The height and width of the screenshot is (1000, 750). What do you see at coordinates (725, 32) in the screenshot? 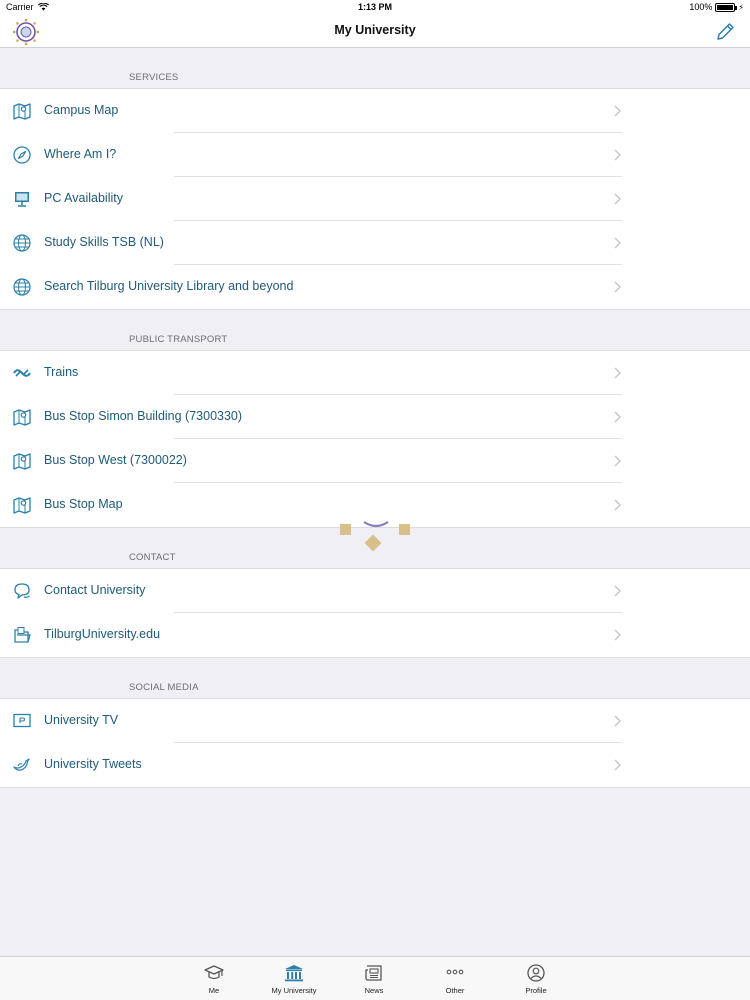
I see `pencil-icon` at bounding box center [725, 32].